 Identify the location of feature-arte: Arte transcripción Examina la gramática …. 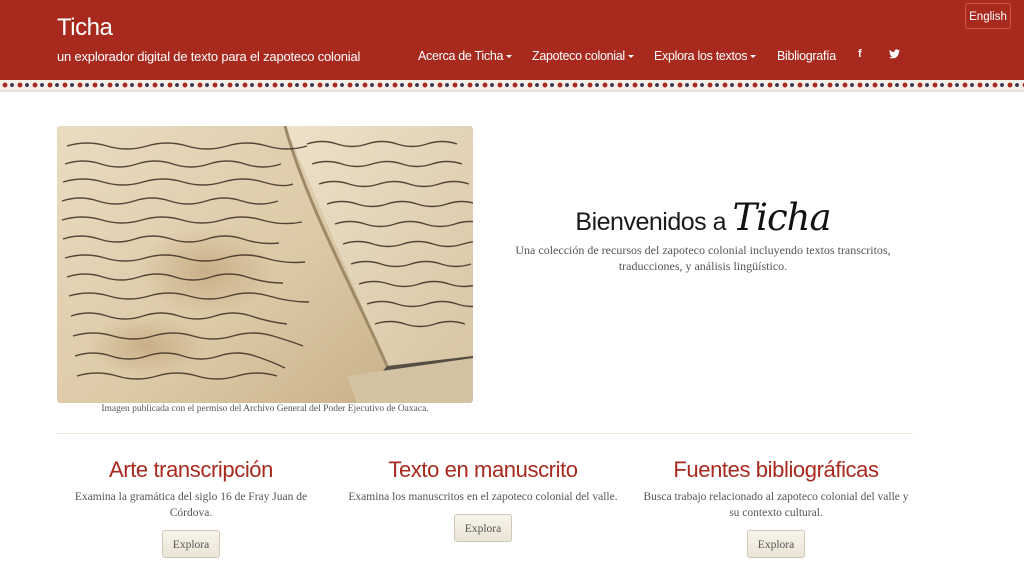
(191, 506).